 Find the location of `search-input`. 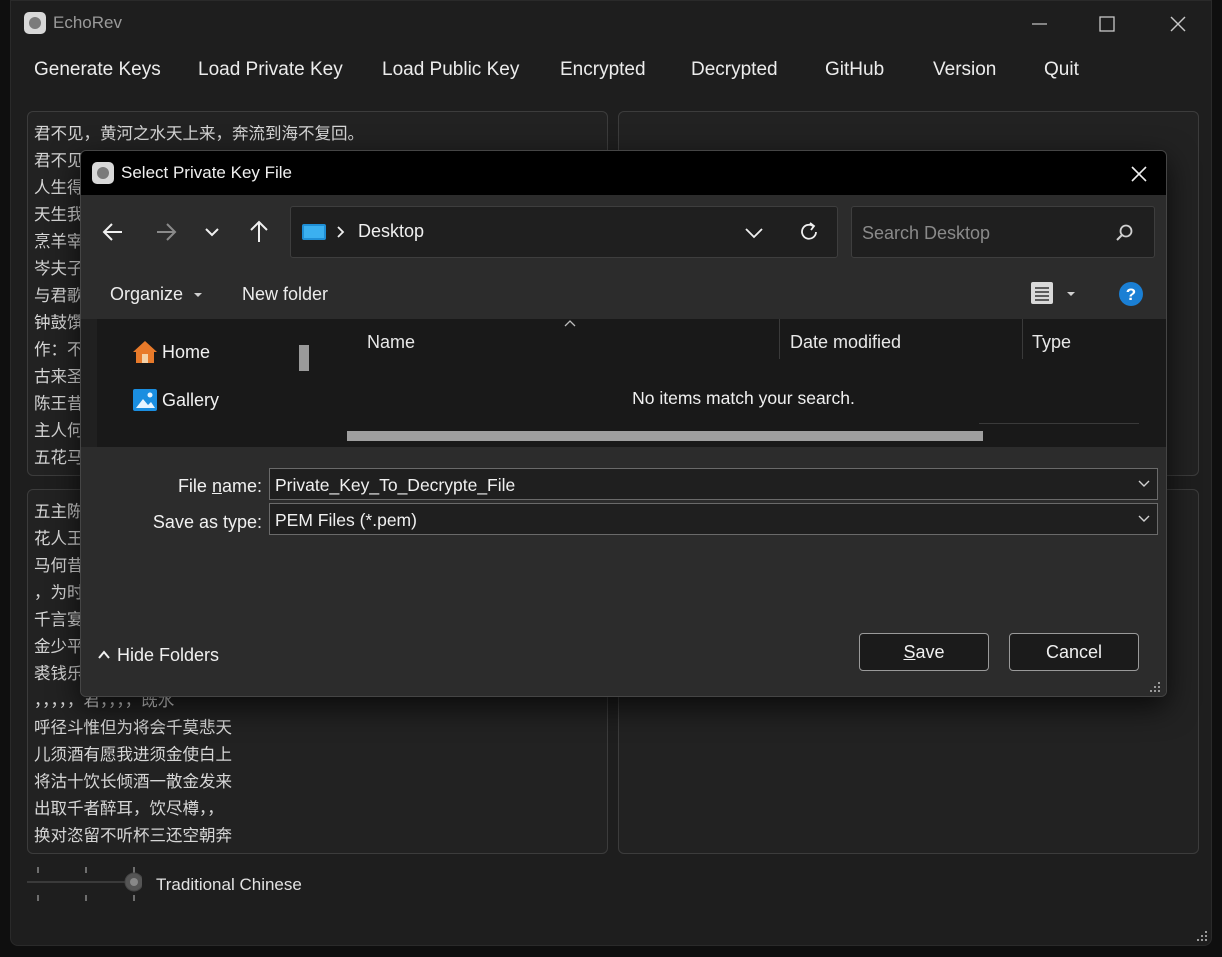

search-input is located at coordinates (982, 233).